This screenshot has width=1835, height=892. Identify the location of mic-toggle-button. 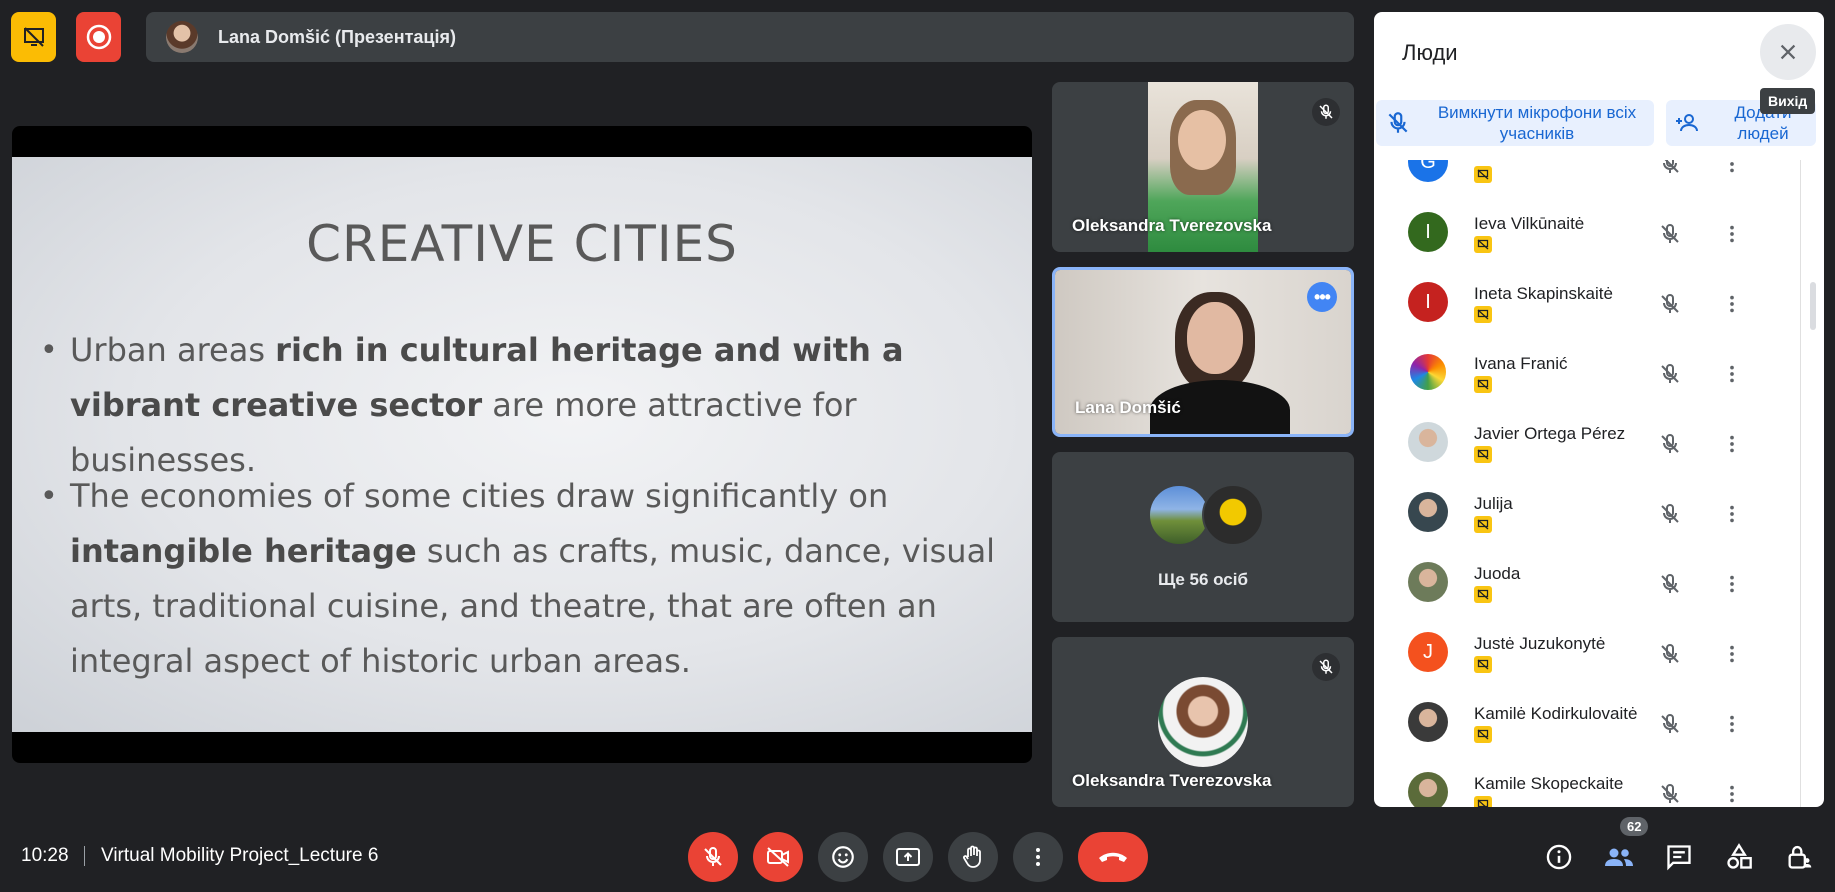
(713, 857).